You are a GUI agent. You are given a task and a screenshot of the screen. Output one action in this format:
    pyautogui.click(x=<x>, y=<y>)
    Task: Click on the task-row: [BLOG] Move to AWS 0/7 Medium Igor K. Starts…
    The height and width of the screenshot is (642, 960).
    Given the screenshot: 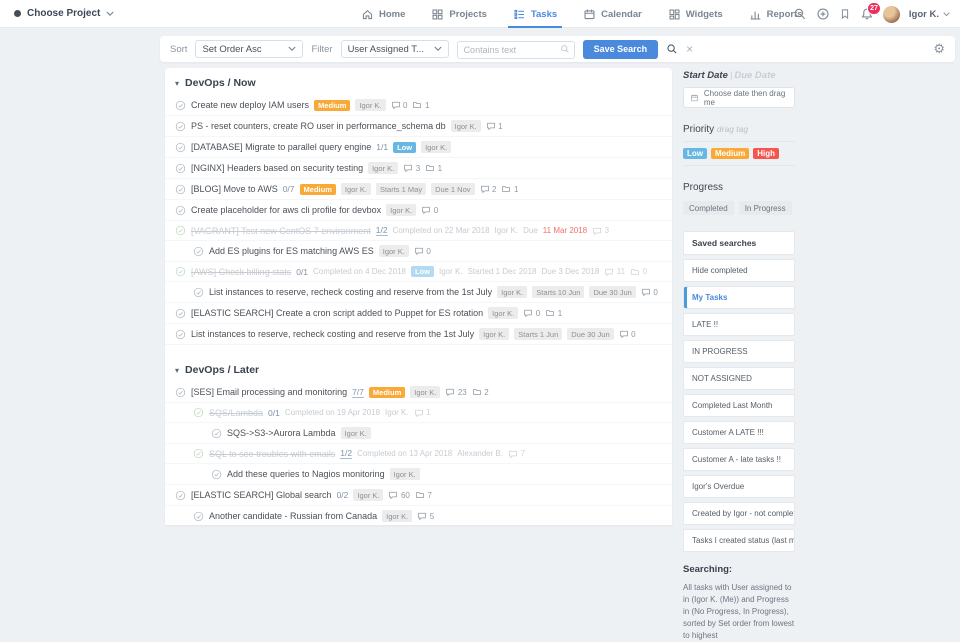 What is the action you would take?
    pyautogui.click(x=418, y=189)
    